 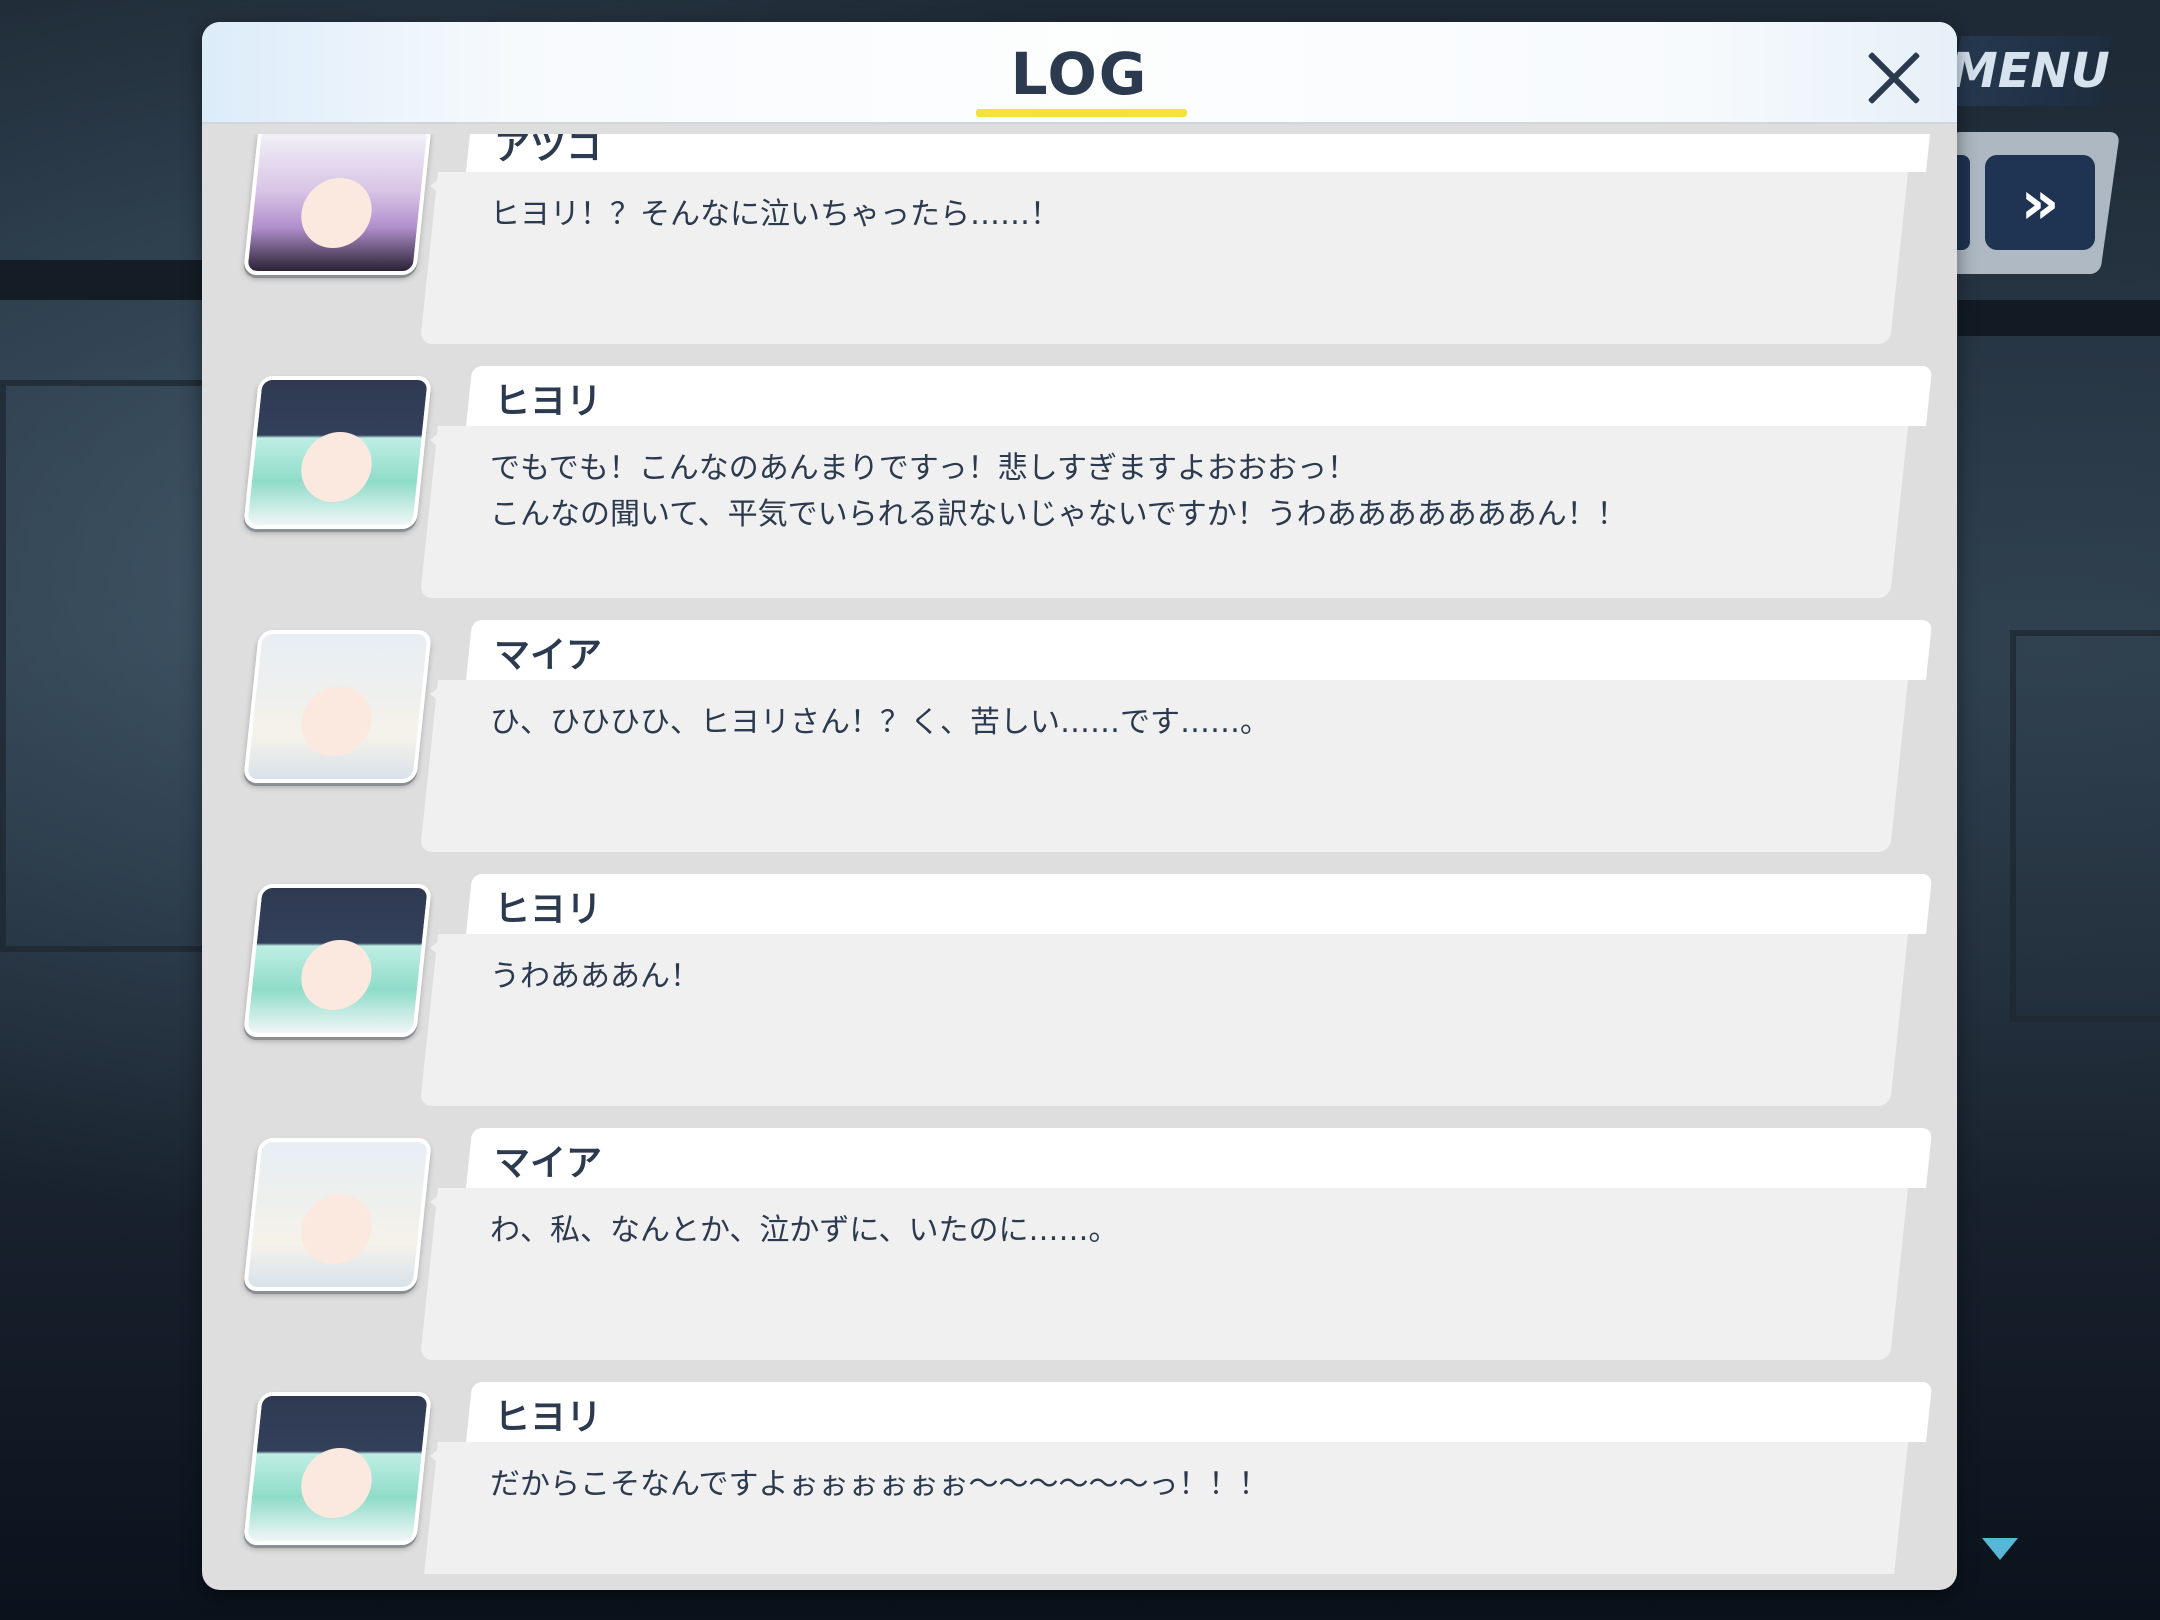 What do you see at coordinates (1079, 240) in the screenshot?
I see `log-entry: アツコ ヒヨリ！？そんなに泣いちゃったら……！` at bounding box center [1079, 240].